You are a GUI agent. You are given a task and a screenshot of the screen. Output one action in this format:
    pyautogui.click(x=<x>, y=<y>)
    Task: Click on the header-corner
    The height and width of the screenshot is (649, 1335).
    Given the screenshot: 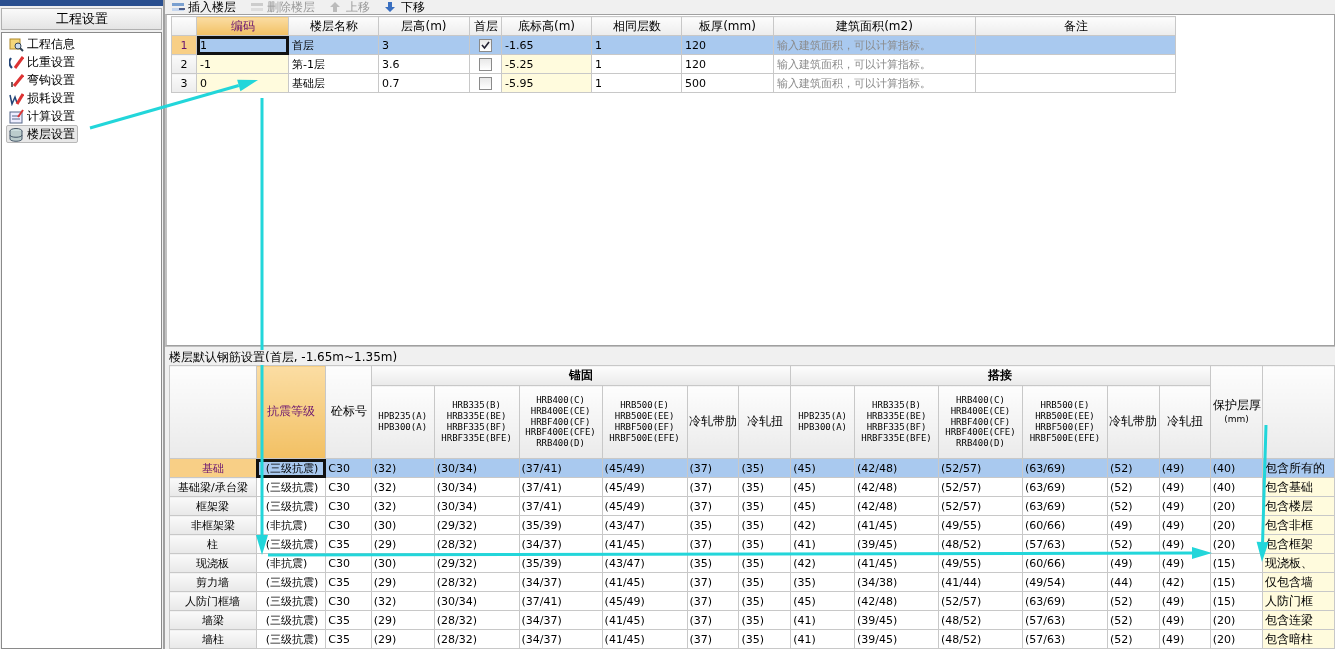 What is the action you would take?
    pyautogui.click(x=184, y=26)
    